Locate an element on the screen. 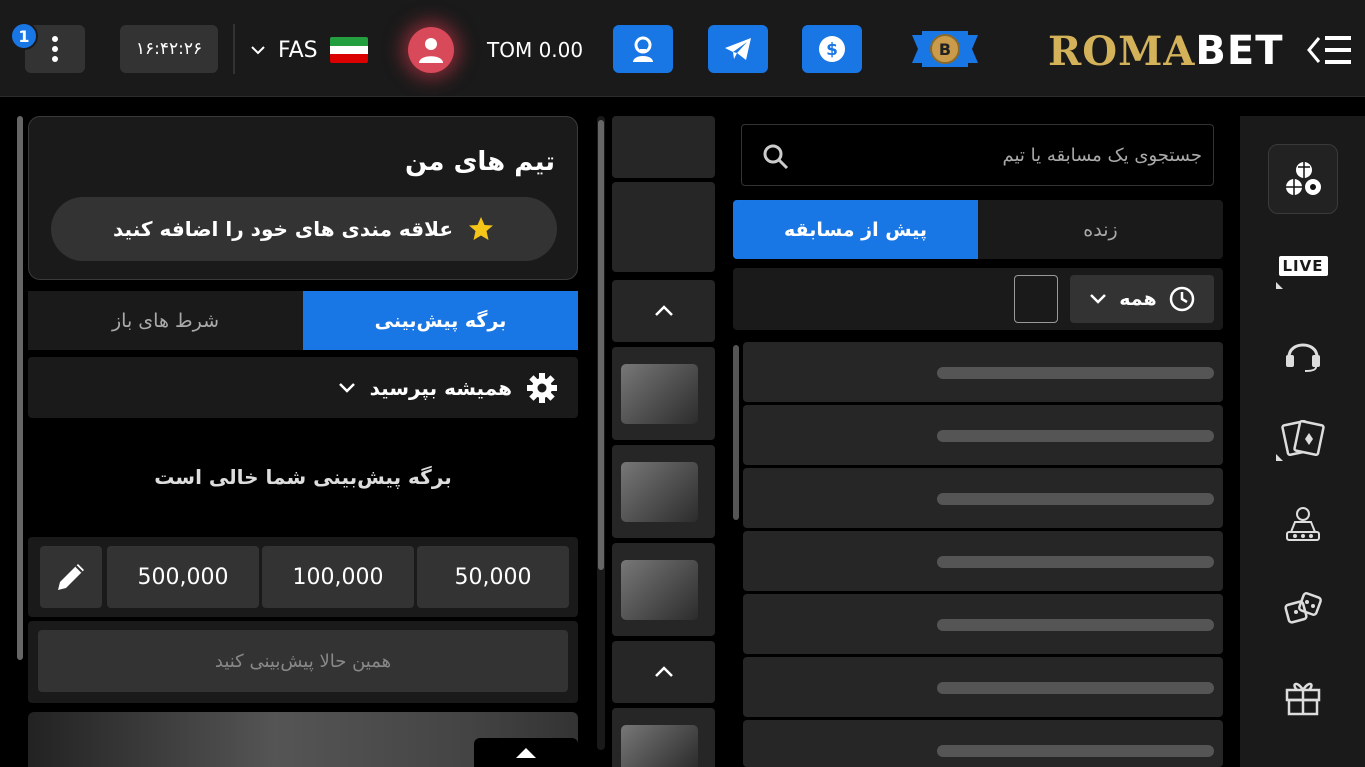 This screenshot has width=1365, height=767. cards-icon is located at coordinates (1303, 438).